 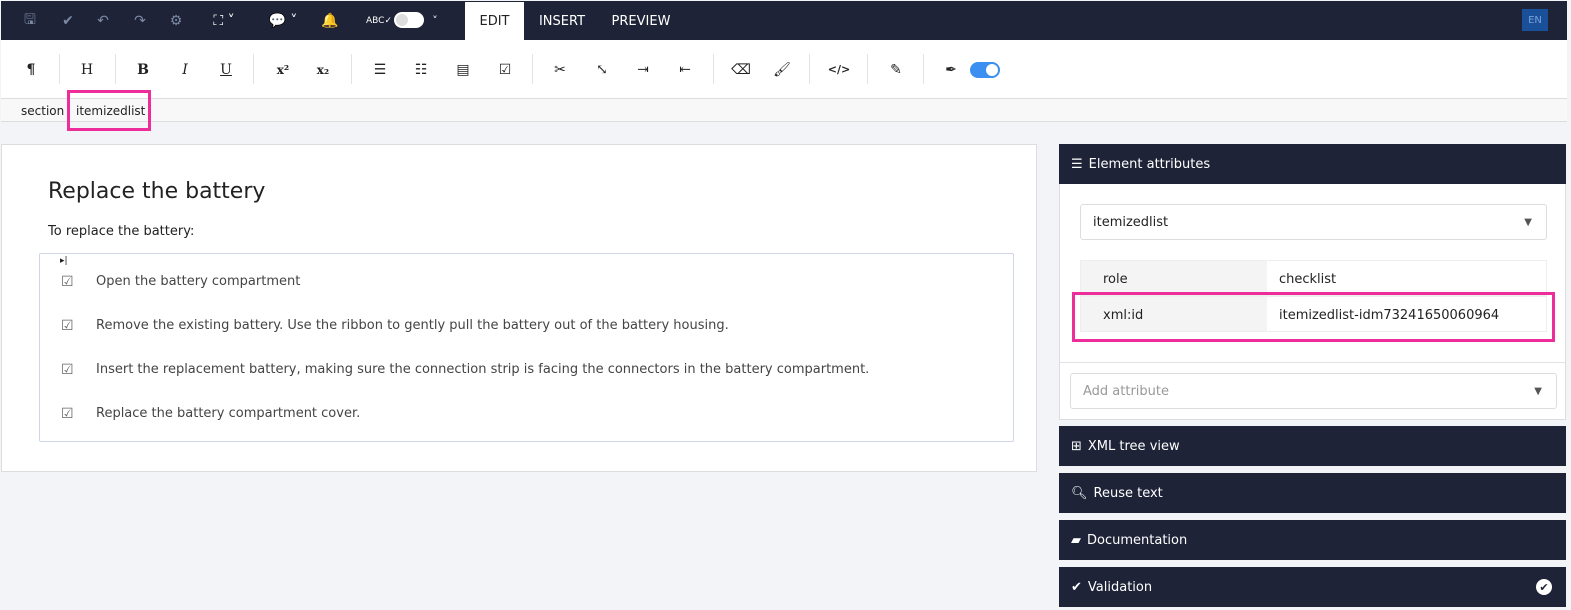 I want to click on code-button: </>, so click(x=839, y=69).